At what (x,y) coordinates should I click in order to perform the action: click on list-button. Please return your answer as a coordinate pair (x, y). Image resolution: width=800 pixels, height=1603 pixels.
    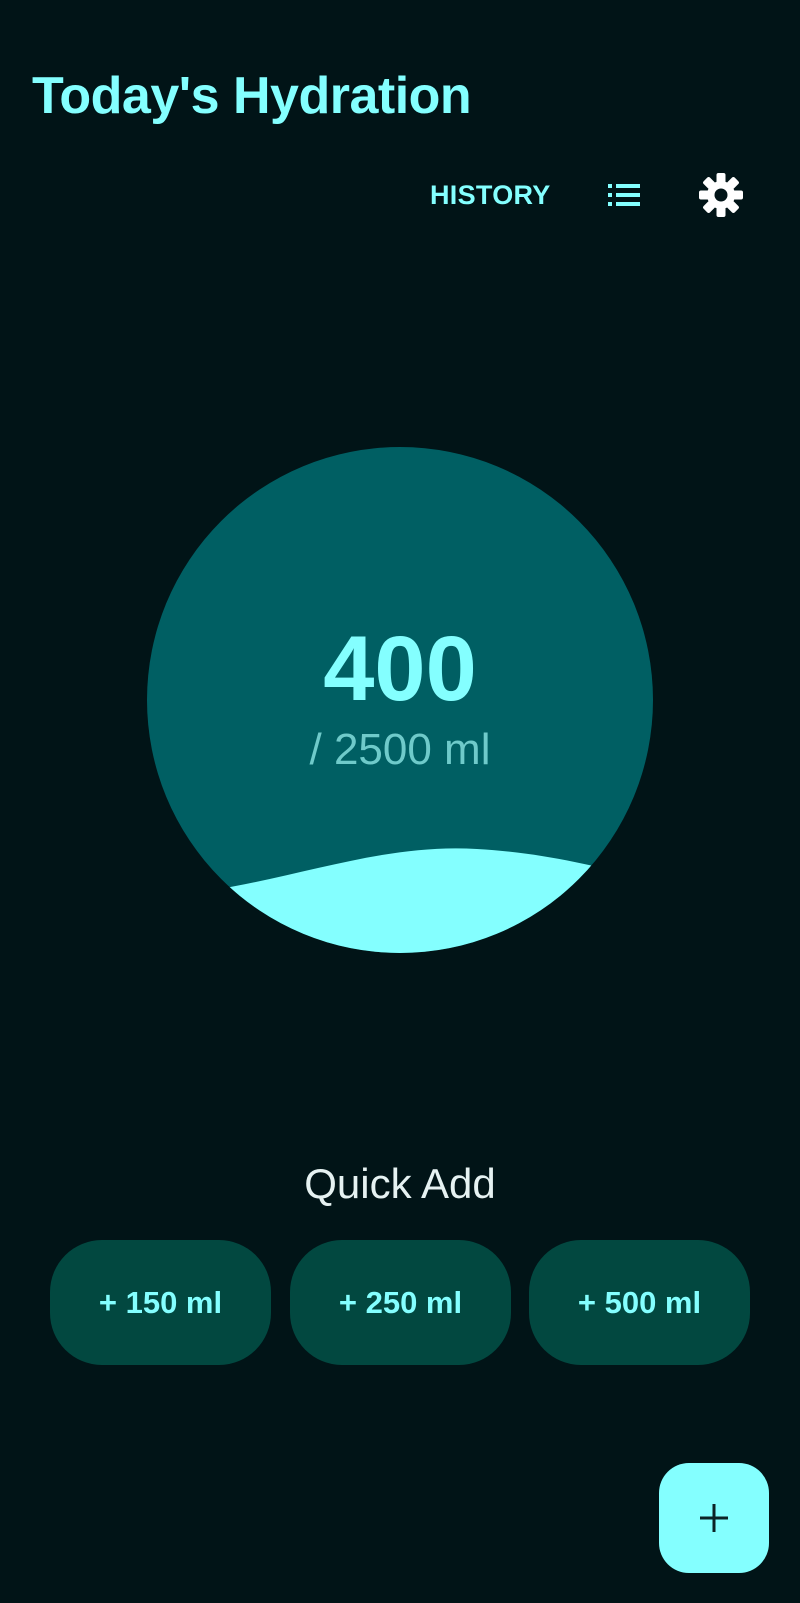
    Looking at the image, I should click on (624, 195).